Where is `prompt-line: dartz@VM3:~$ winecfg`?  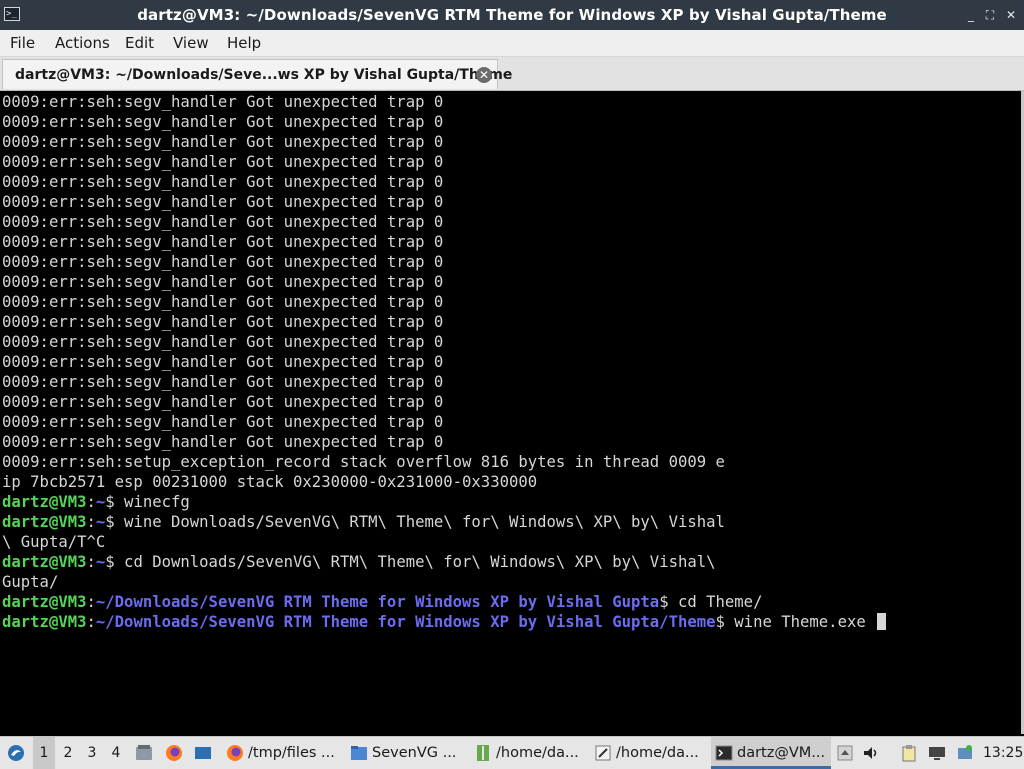
prompt-line: dartz@VM3:~$ winecfg is located at coordinates (96, 502).